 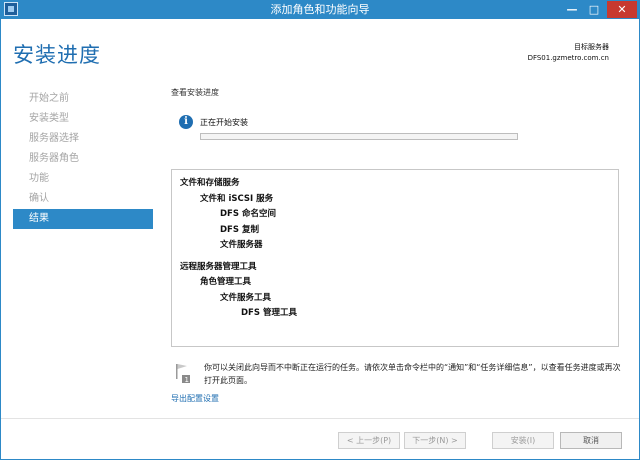 I want to click on minimize-button: —, so click(x=572, y=9).